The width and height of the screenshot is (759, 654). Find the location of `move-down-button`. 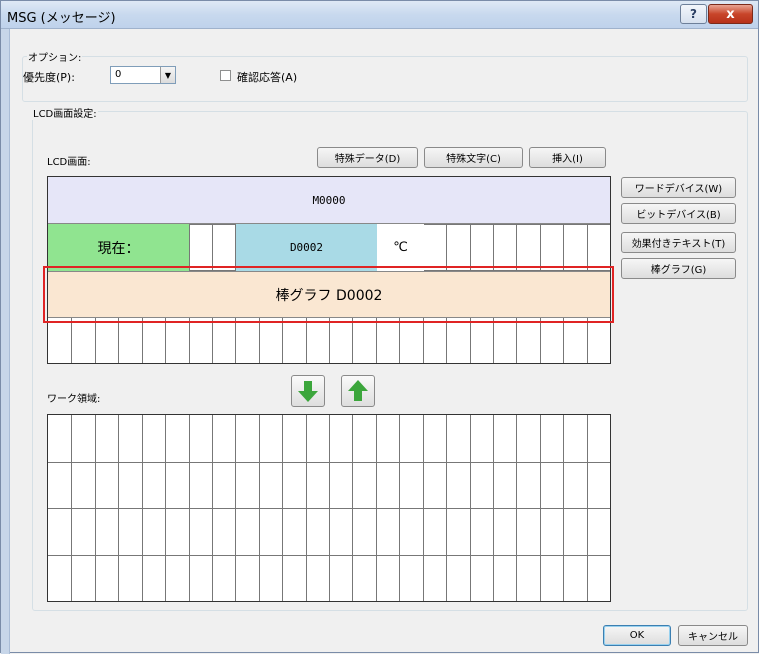

move-down-button is located at coordinates (308, 391).